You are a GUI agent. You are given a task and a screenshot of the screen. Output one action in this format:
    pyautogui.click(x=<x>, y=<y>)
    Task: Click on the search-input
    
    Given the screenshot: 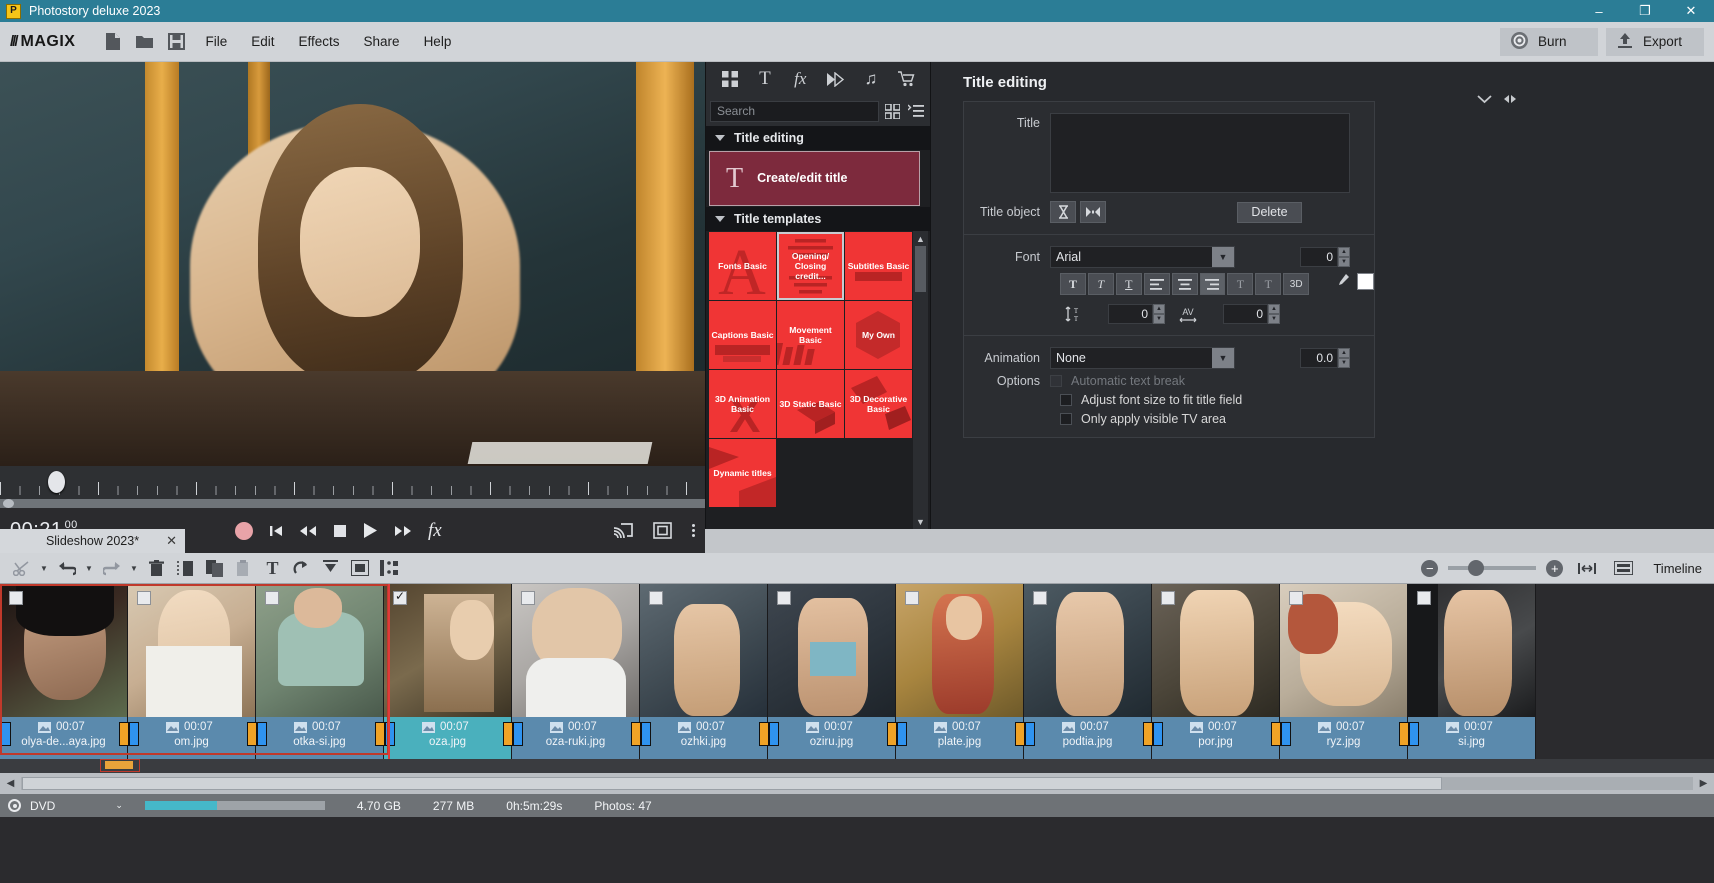 What is the action you would take?
    pyautogui.click(x=794, y=111)
    